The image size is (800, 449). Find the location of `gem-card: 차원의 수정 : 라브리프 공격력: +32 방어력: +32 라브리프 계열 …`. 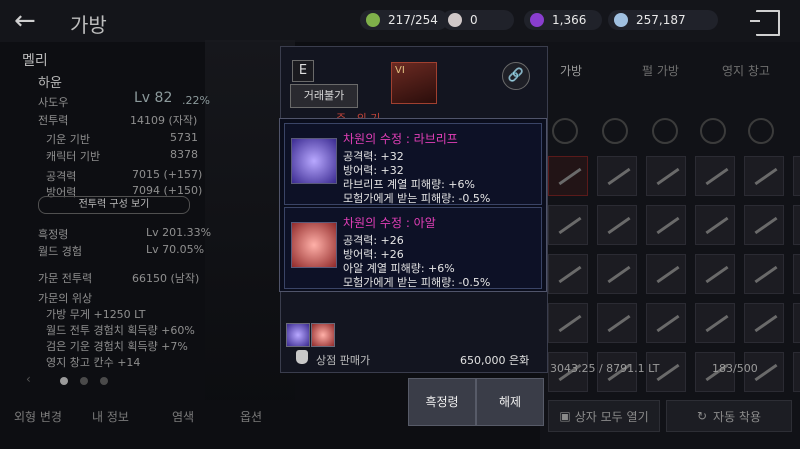

gem-card: 차원의 수정 : 라브리프 공격력: +32 방어력: +32 라브리프 계열 … is located at coordinates (413, 164).